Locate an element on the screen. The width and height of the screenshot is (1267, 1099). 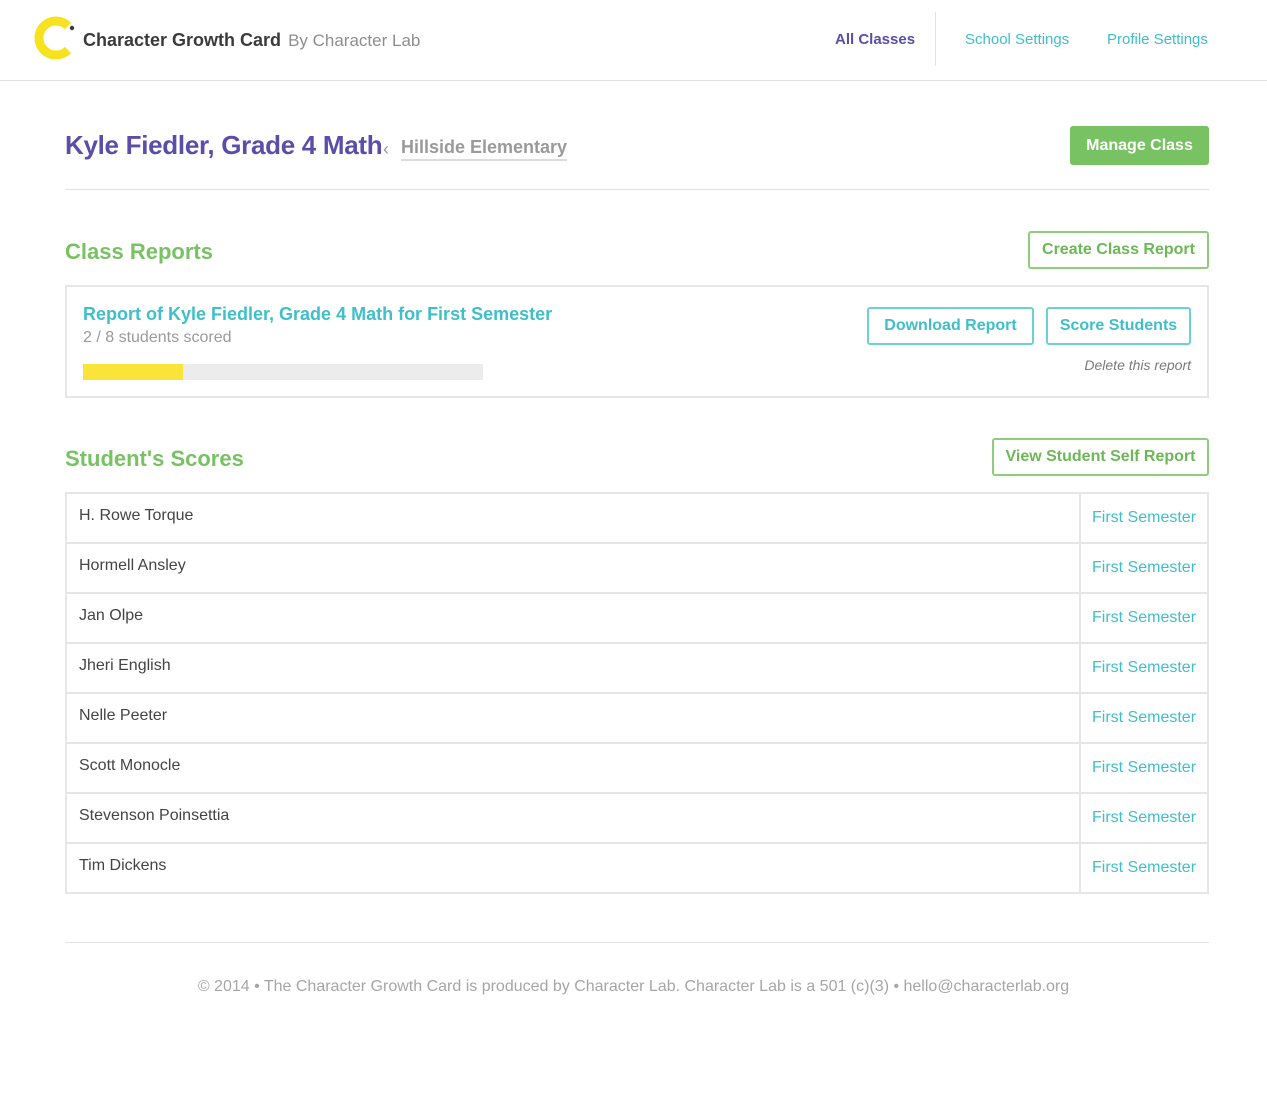
student-name: Nelle Peeter is located at coordinates (123, 715).